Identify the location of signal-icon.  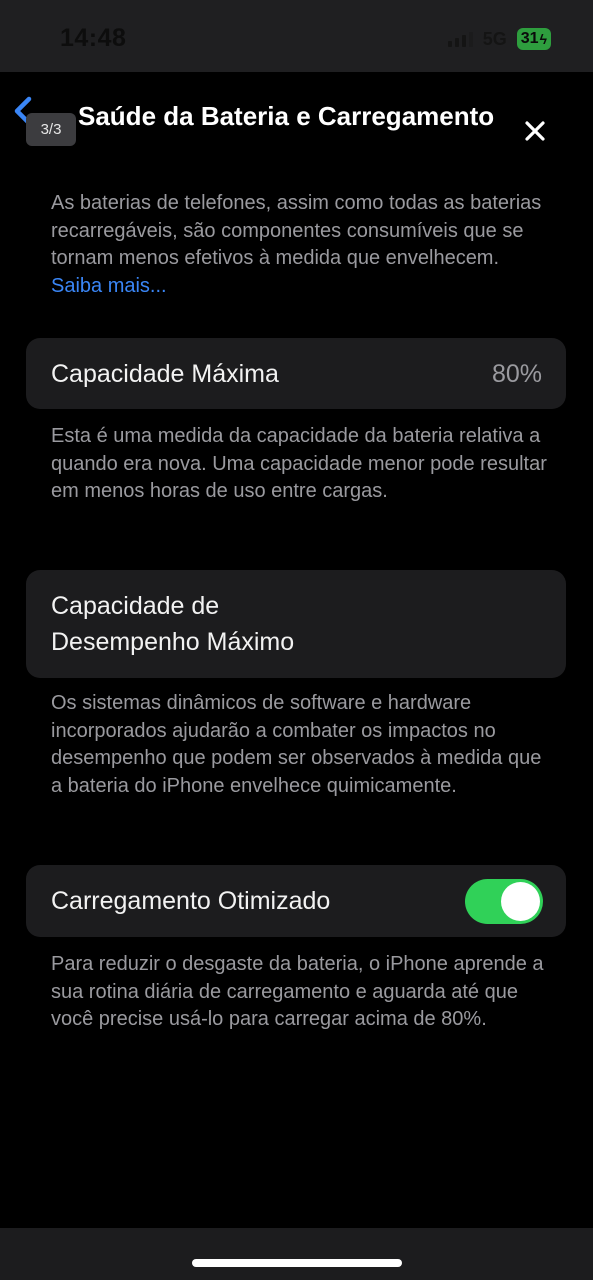
(460, 39).